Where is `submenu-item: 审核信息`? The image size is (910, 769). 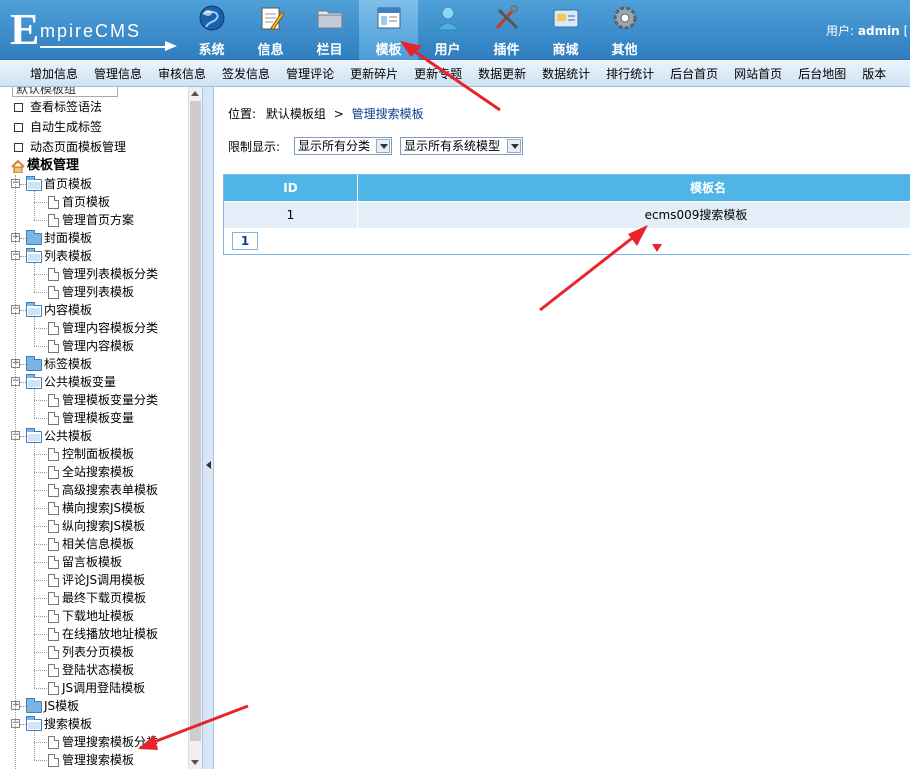 submenu-item: 审核信息 is located at coordinates (182, 73).